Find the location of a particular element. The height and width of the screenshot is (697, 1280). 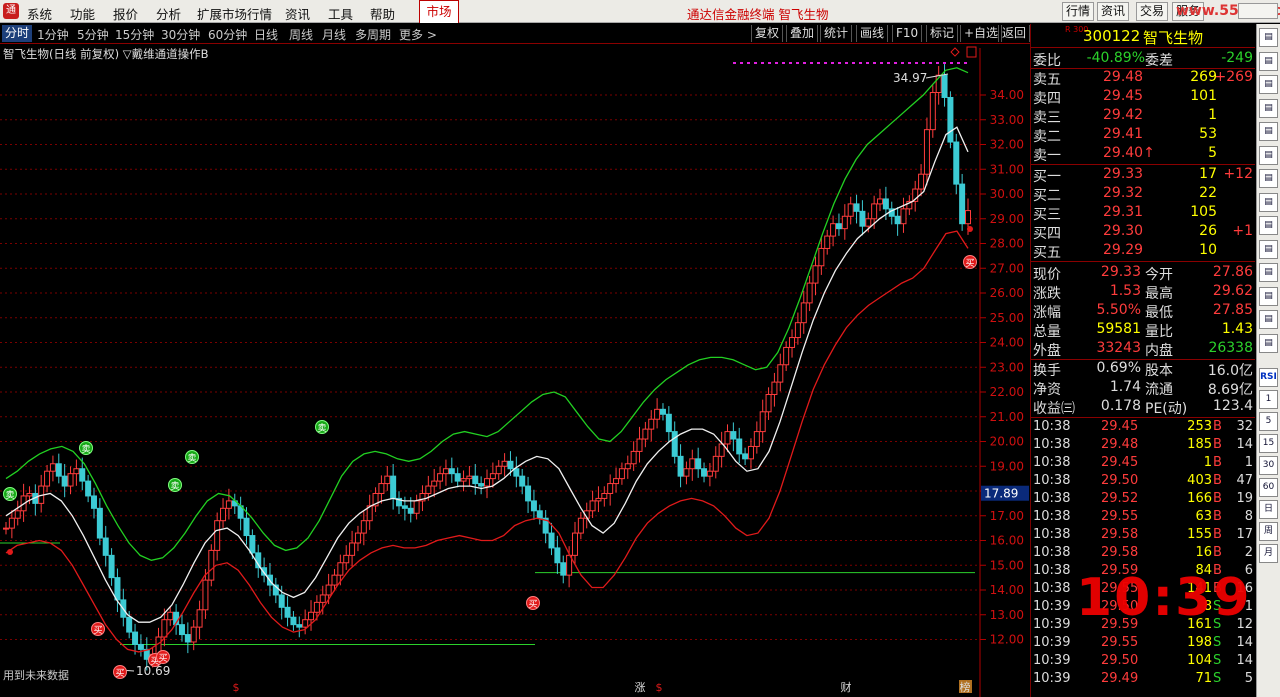

period-60min: 60分钟 is located at coordinates (227, 34).